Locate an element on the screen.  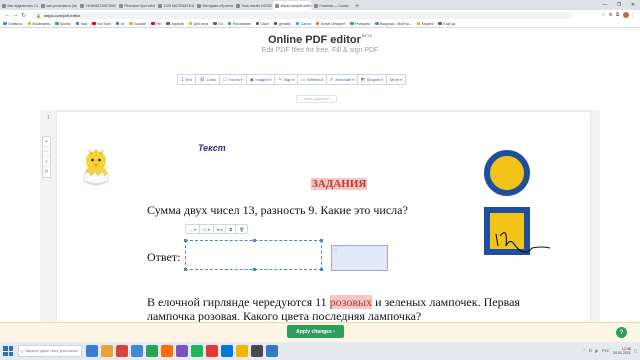
insert-page-button: Insert page here is located at coordinates (316, 99).